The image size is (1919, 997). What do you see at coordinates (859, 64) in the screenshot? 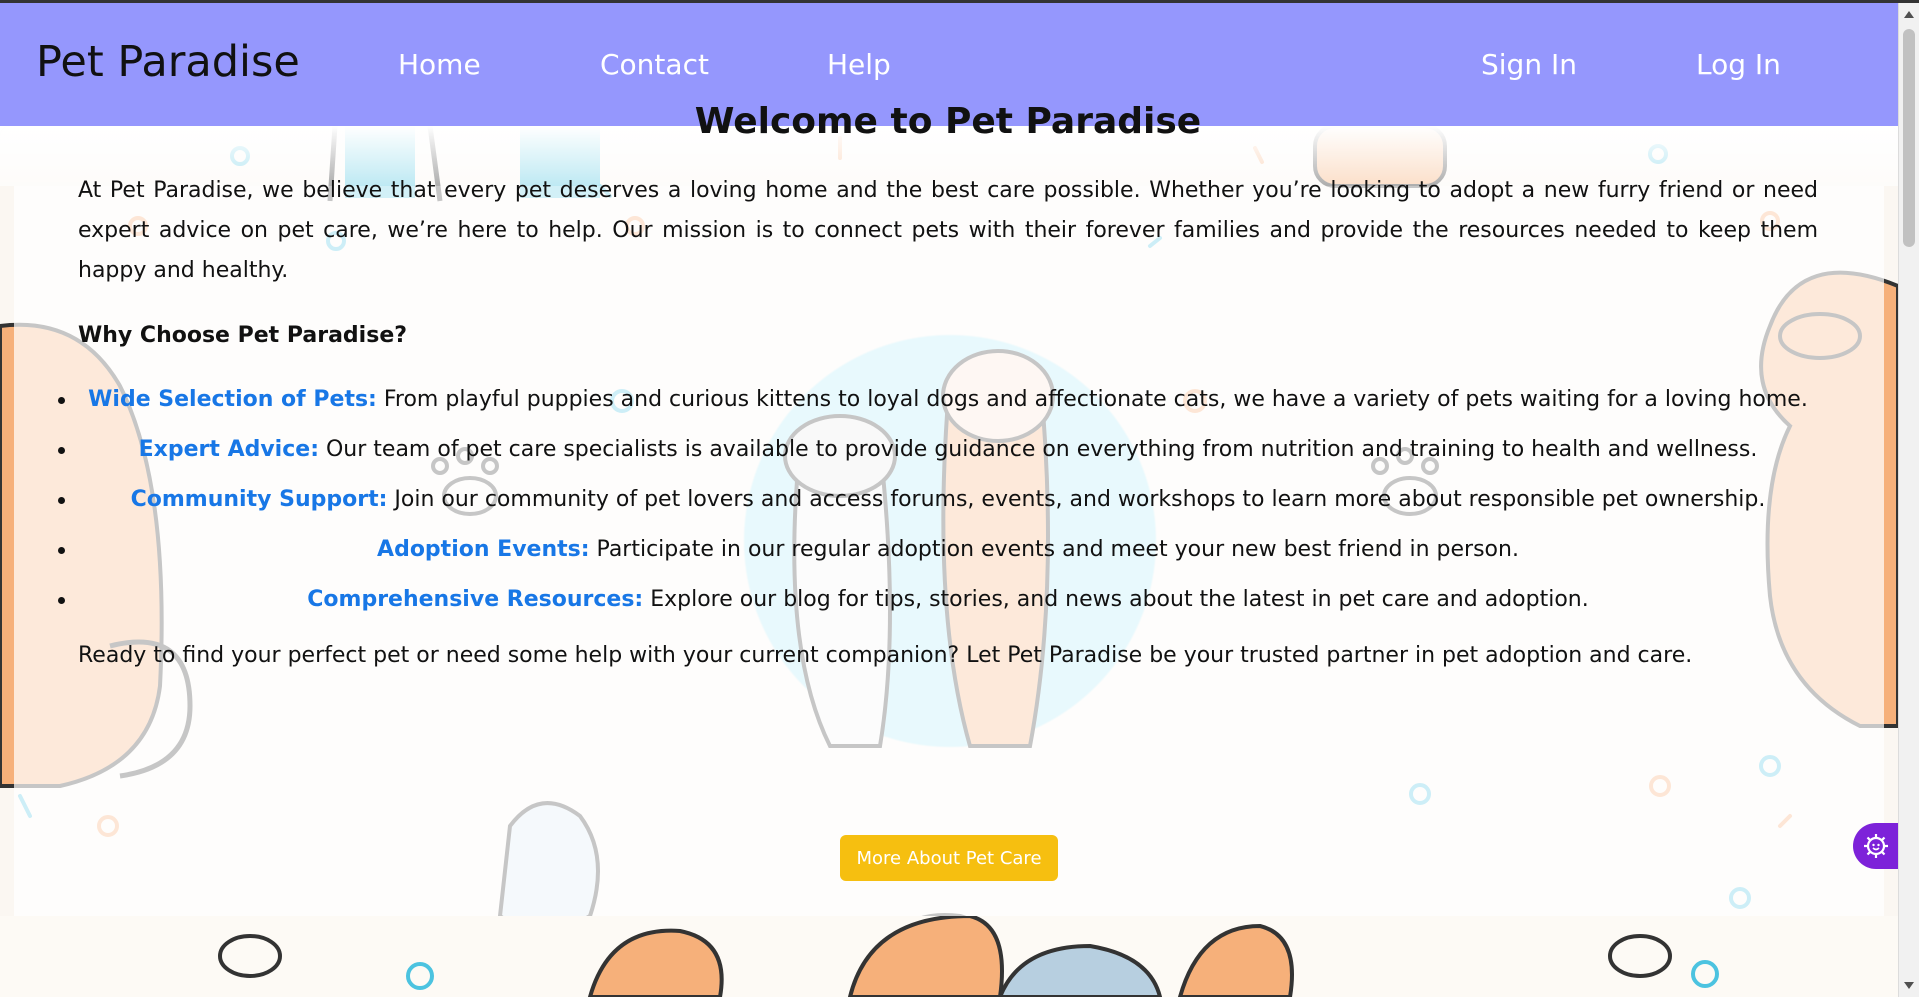
I see `nav-help: Help` at bounding box center [859, 64].